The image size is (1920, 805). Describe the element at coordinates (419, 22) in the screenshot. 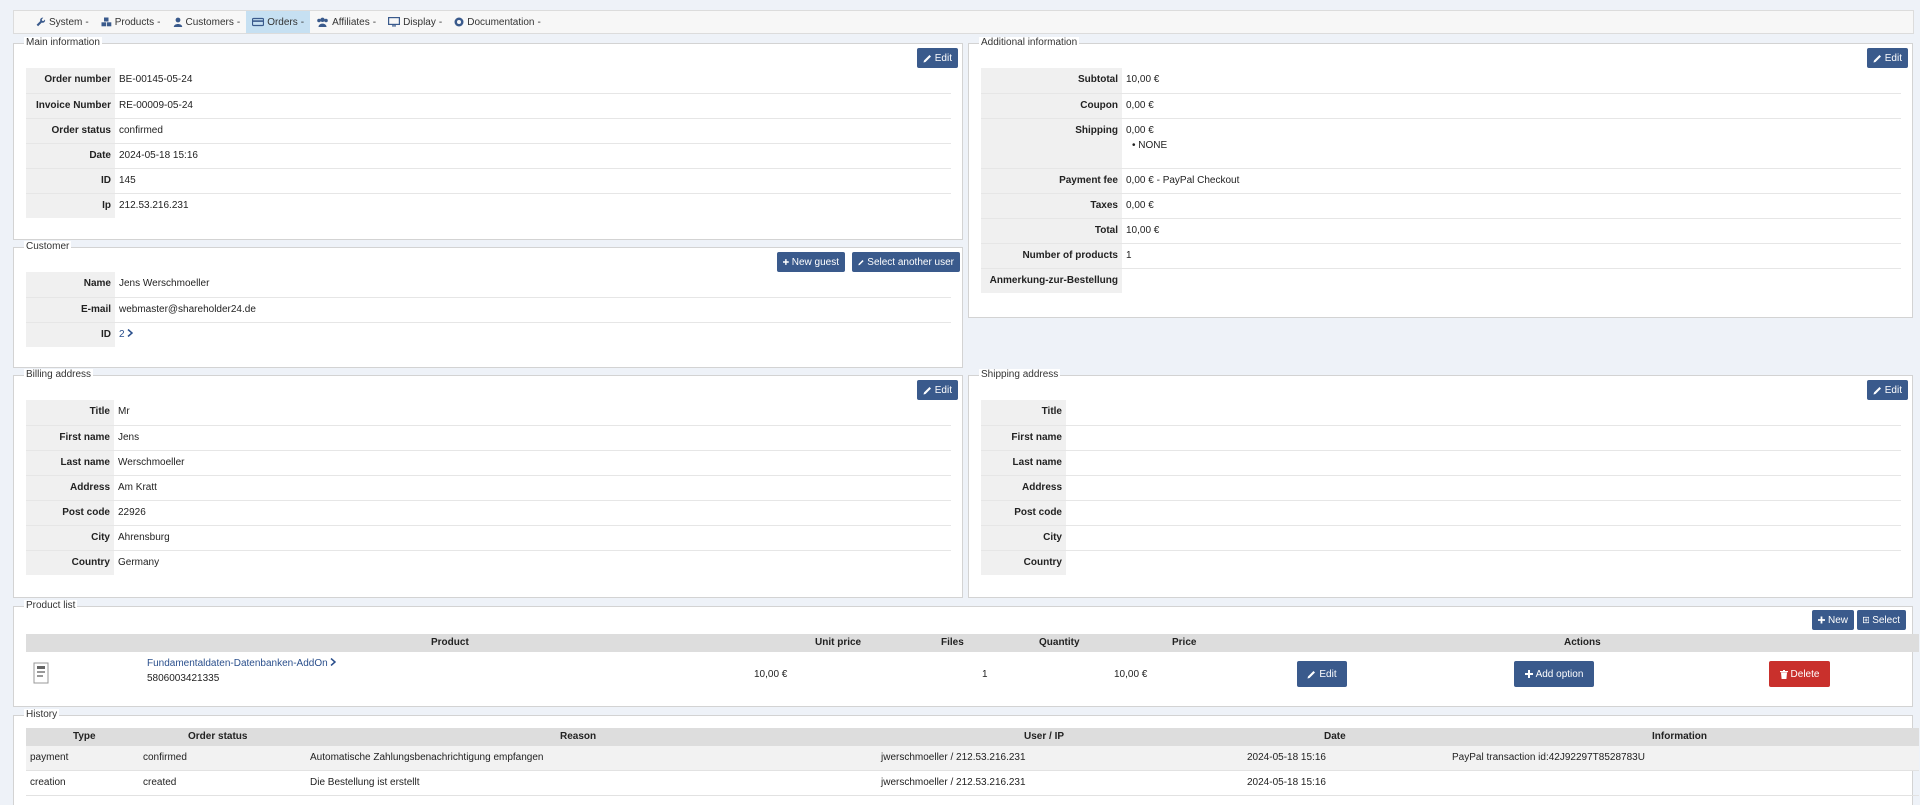

I see `menu-display-label: Display` at that location.